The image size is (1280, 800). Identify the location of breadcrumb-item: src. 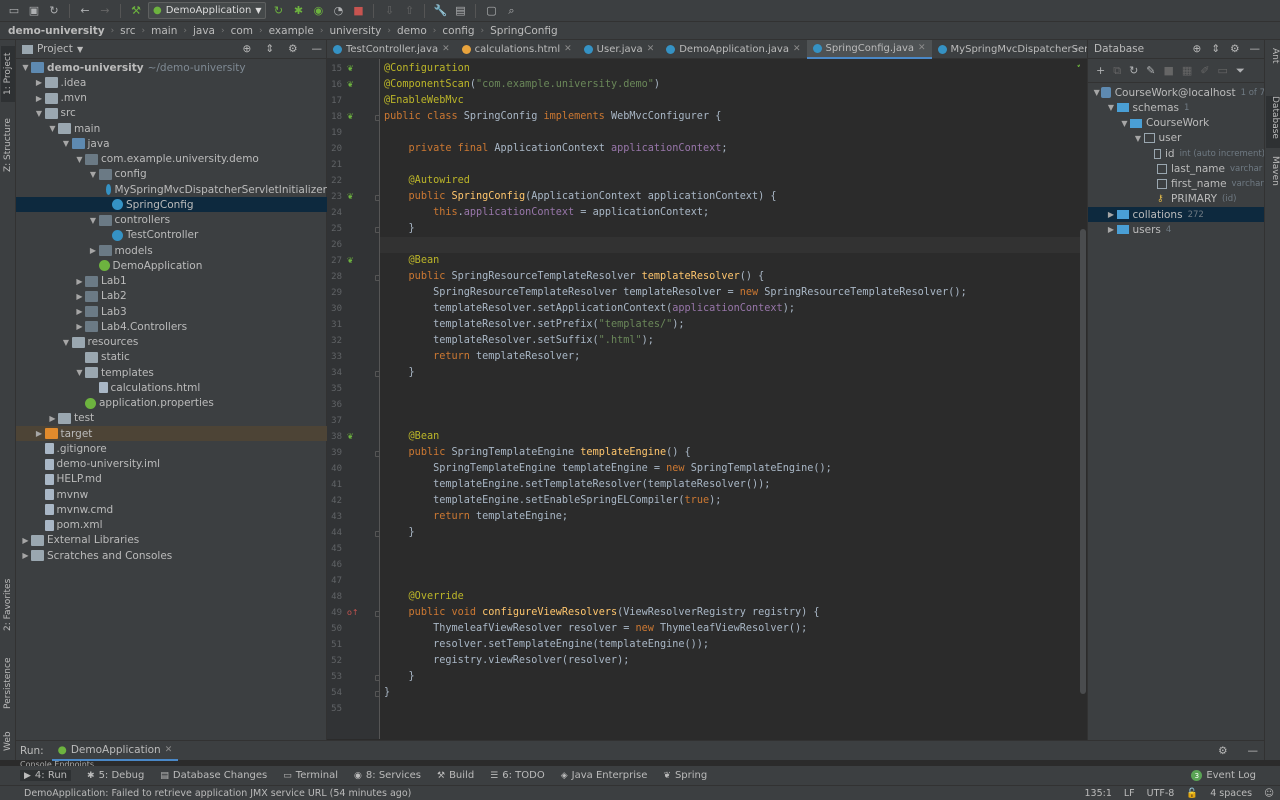
(127, 31).